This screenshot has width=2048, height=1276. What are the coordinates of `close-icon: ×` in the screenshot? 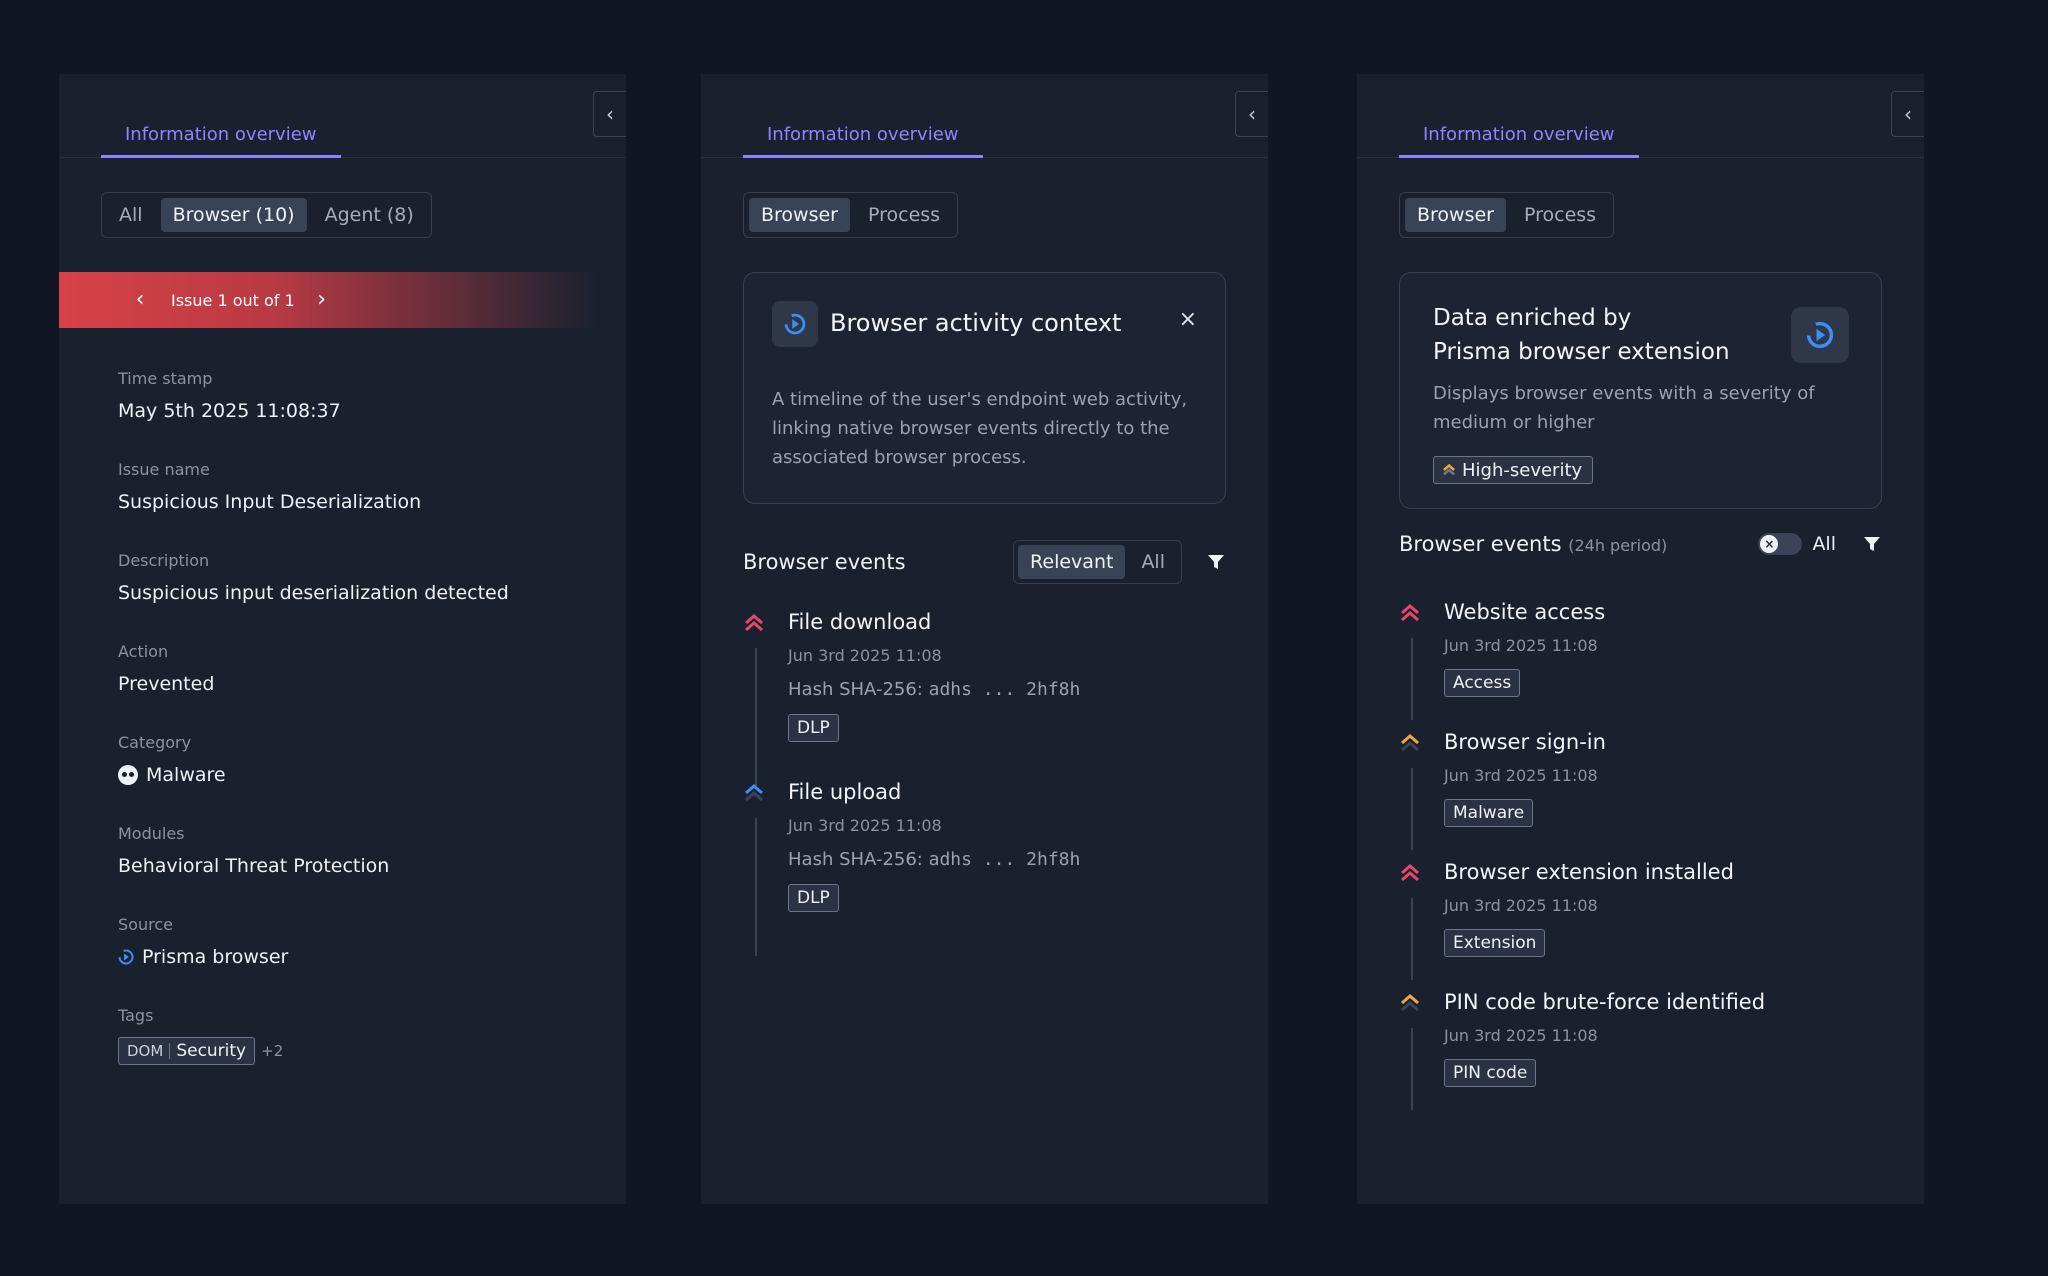 It's located at (1188, 320).